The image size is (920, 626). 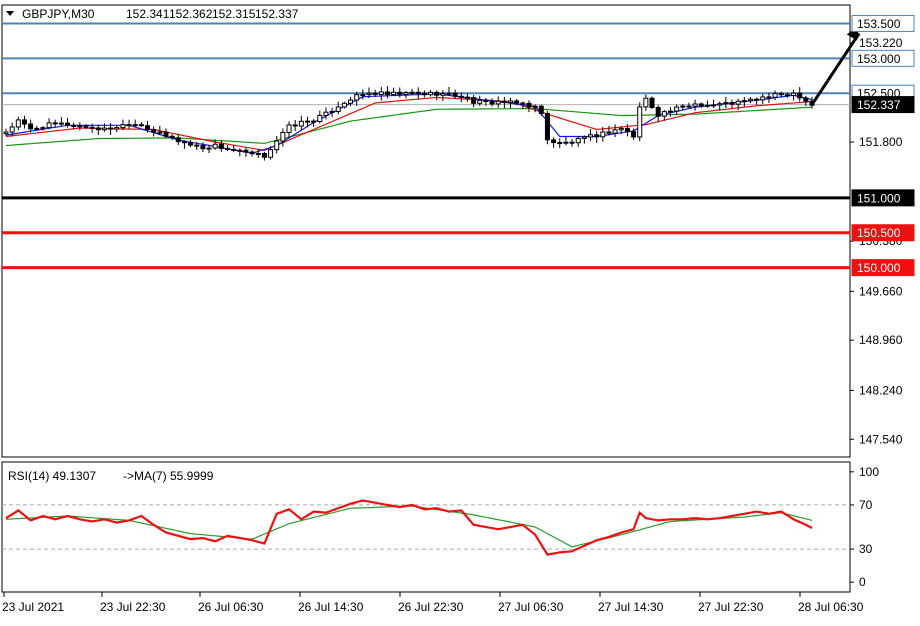 I want to click on ohlc-open: 152.341, so click(x=148, y=14).